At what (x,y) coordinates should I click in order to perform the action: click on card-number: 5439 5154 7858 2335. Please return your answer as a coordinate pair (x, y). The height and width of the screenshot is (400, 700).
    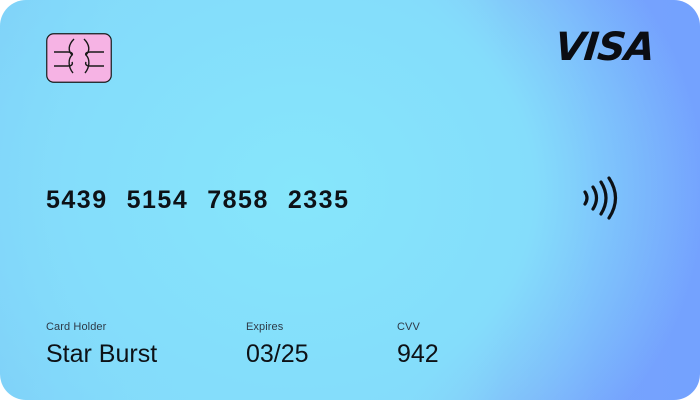
    Looking at the image, I should click on (207, 200).